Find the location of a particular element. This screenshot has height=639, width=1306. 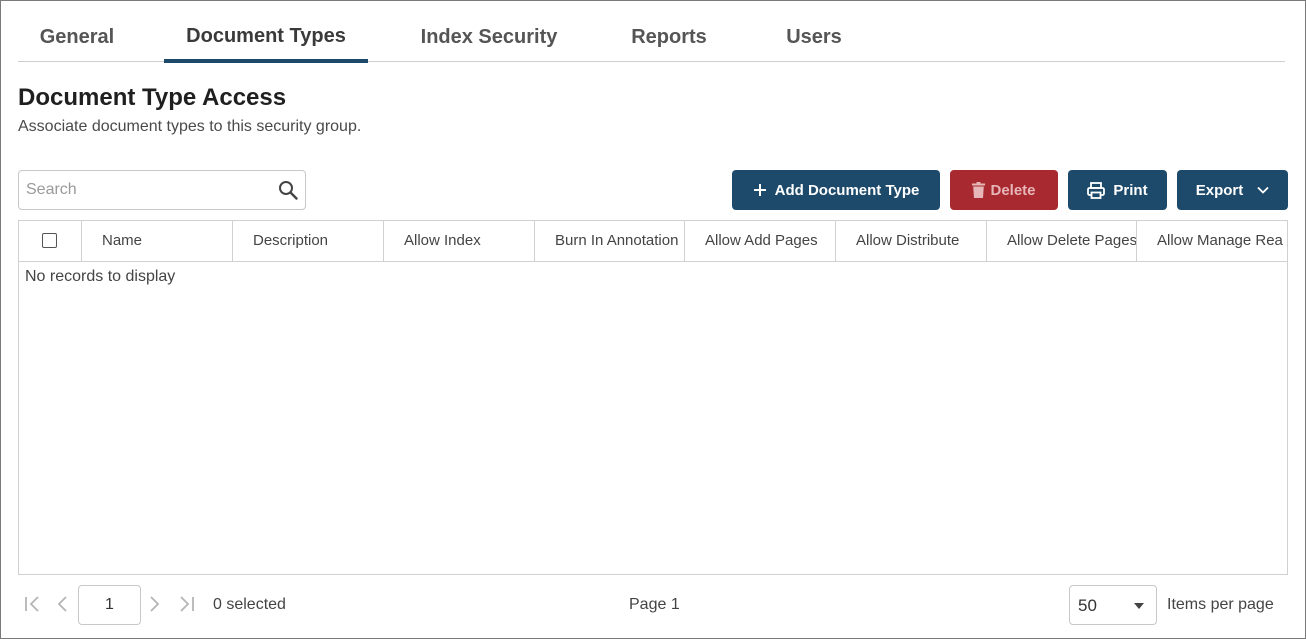

page-number-input is located at coordinates (109, 605).